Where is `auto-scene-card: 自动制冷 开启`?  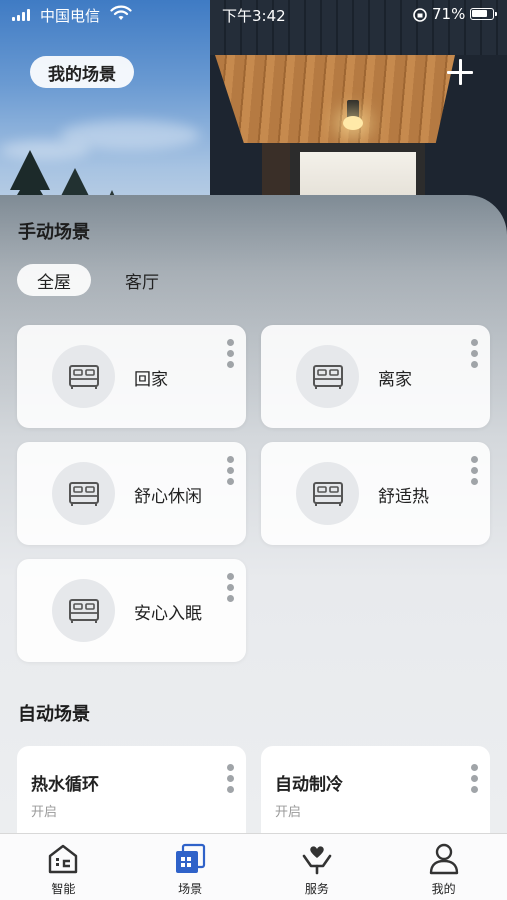
auto-scene-card: 自动制冷 开启 is located at coordinates (375, 796).